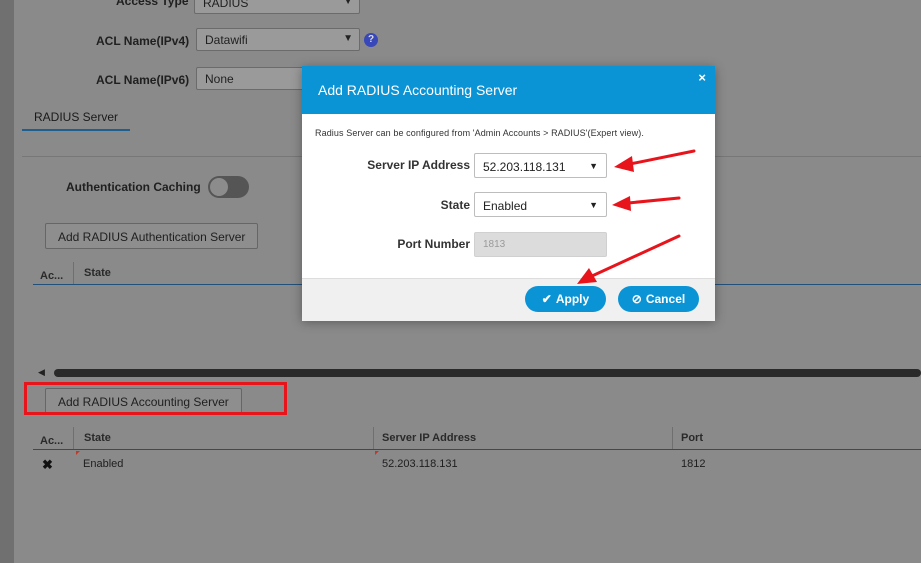  What do you see at coordinates (143, 41) in the screenshot?
I see `acl-ipv4-label: ACL Name(IPv4)` at bounding box center [143, 41].